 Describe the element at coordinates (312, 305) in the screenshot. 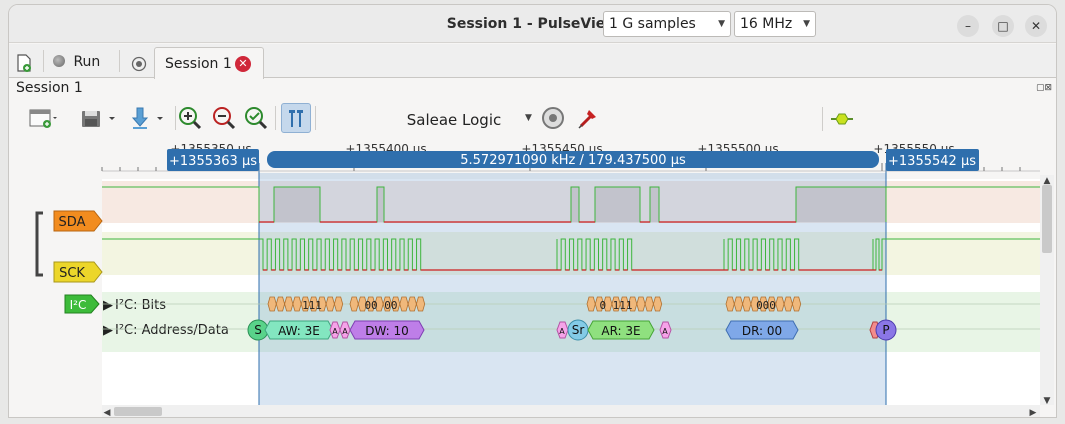

I see `bits-text: 111` at that location.